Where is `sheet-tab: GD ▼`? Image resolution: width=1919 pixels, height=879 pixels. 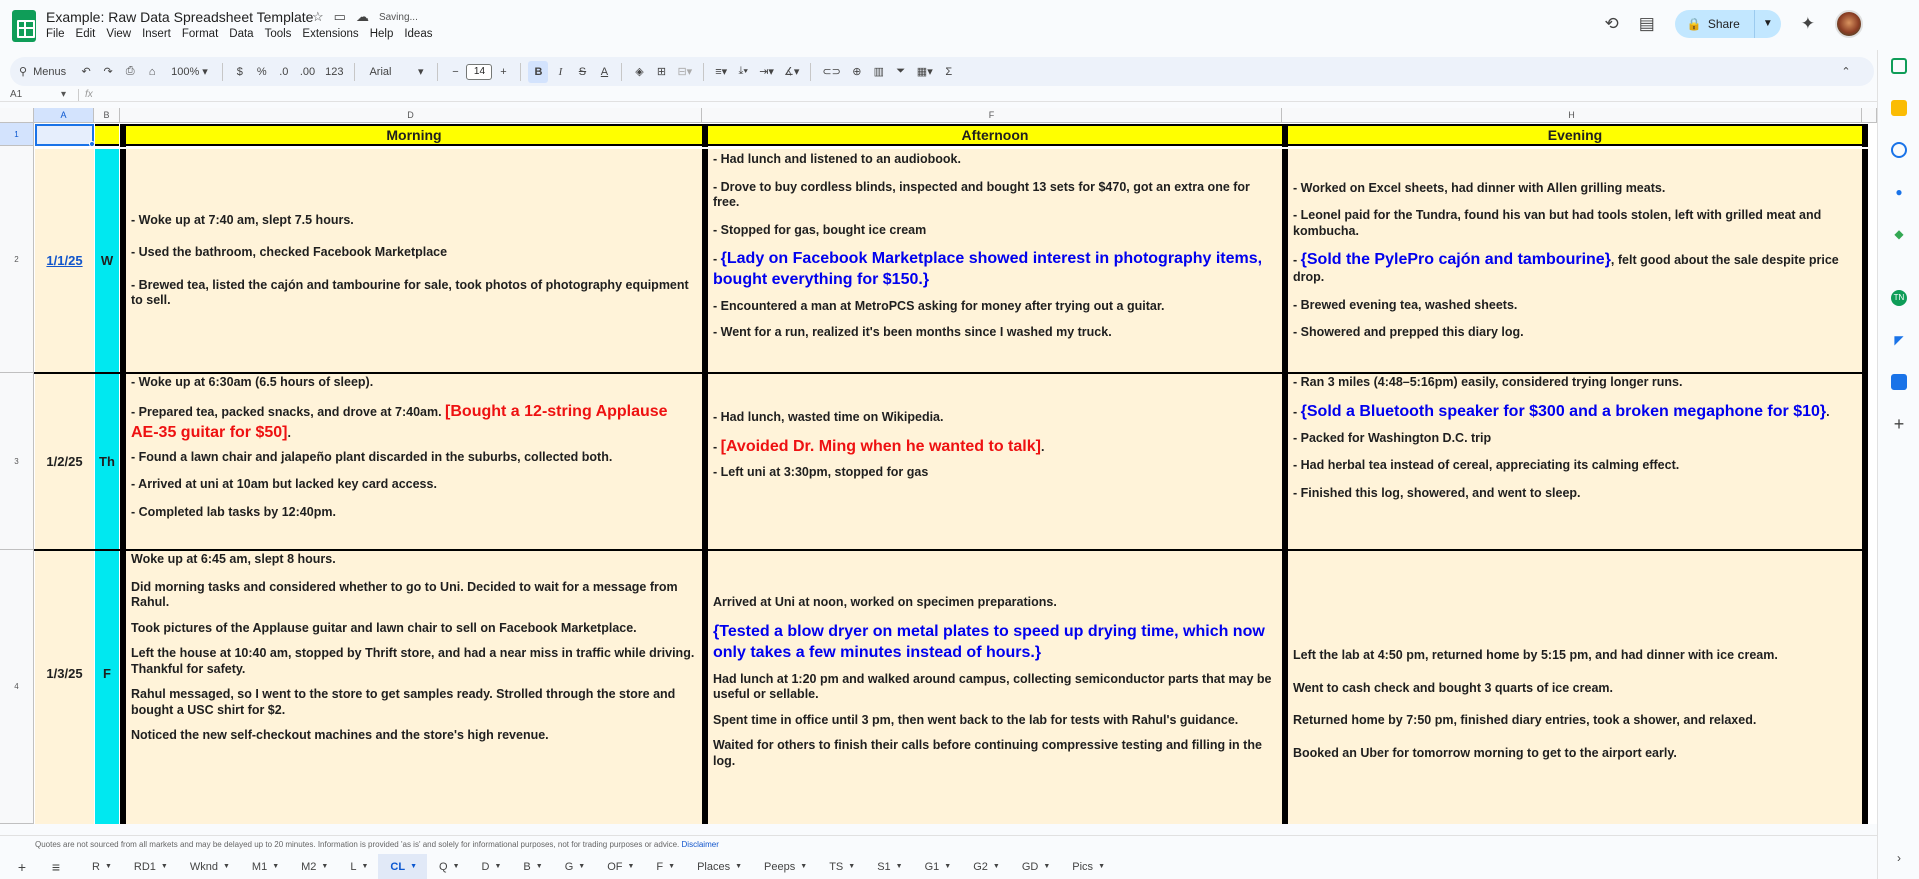 sheet-tab: GD ▼ is located at coordinates (1035, 866).